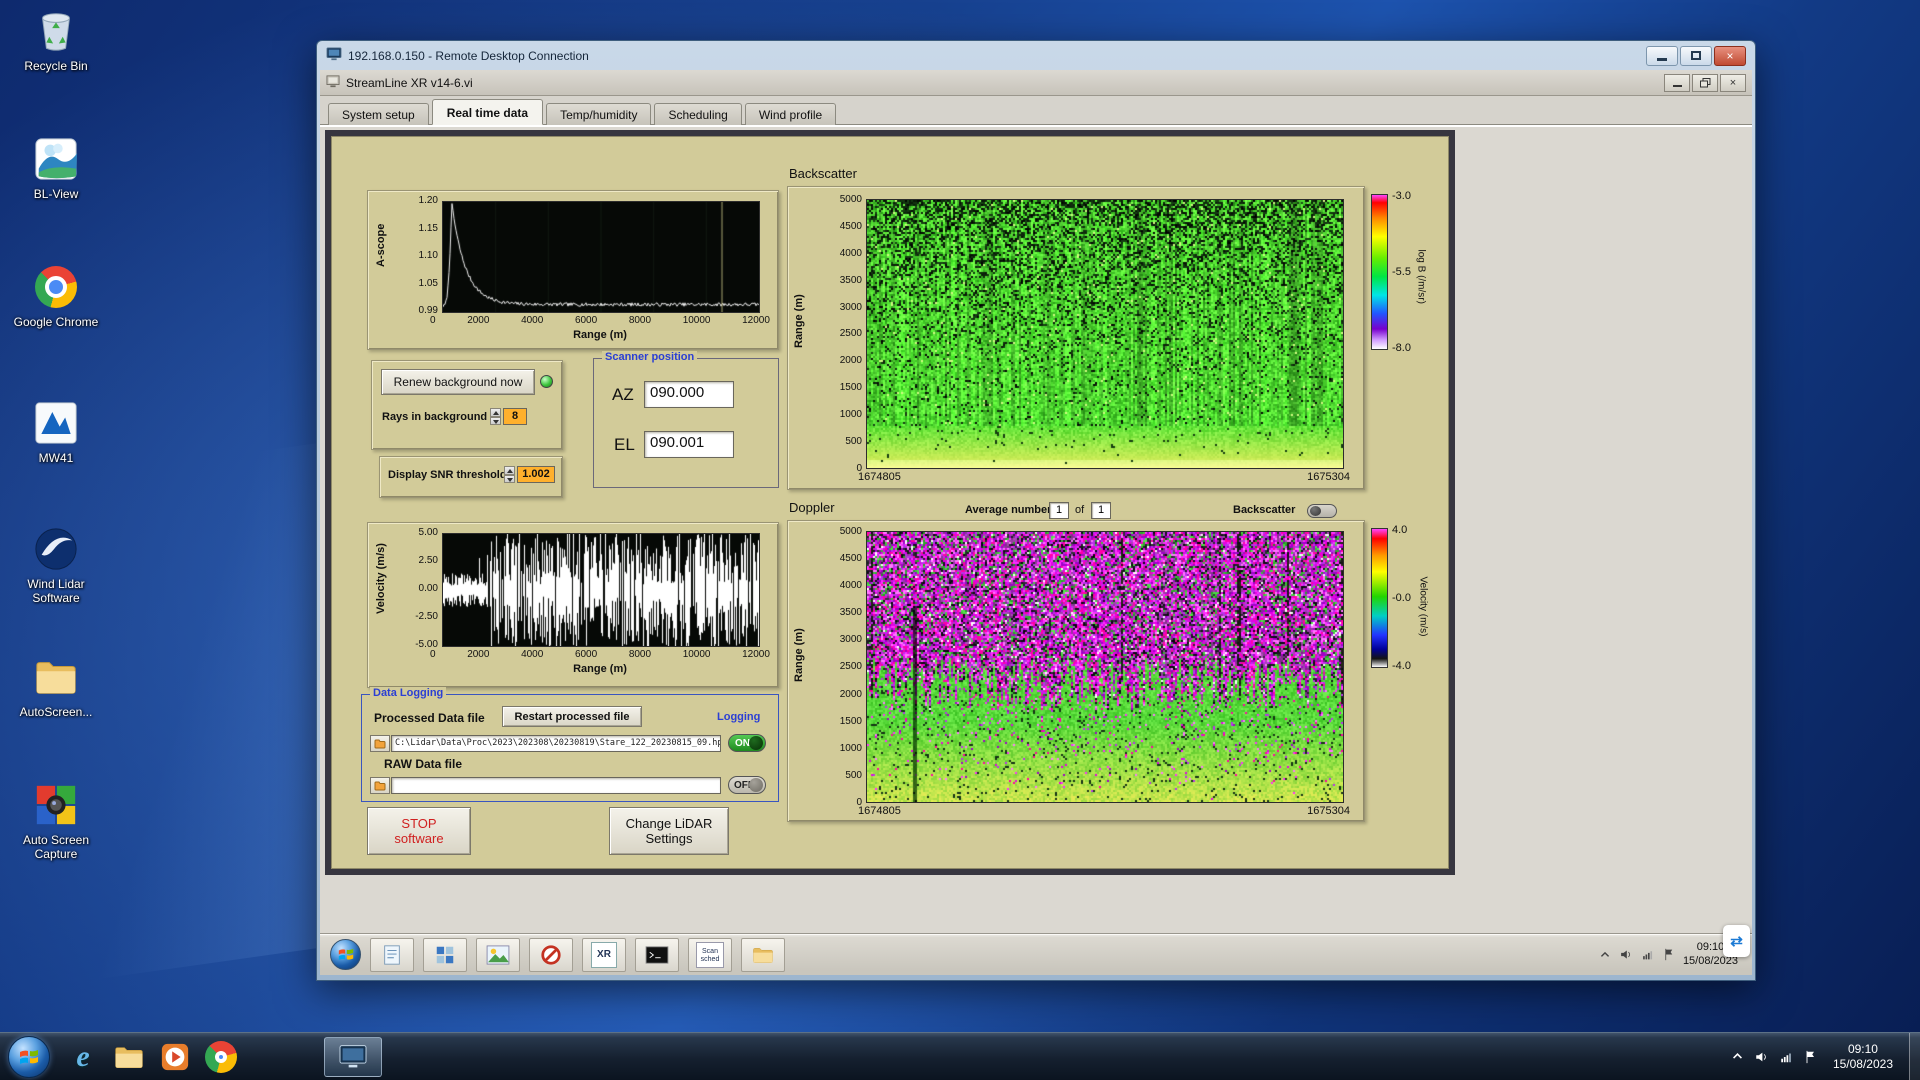 The image size is (1920, 1080). I want to click on data-logging-title: Data Logging, so click(408, 693).